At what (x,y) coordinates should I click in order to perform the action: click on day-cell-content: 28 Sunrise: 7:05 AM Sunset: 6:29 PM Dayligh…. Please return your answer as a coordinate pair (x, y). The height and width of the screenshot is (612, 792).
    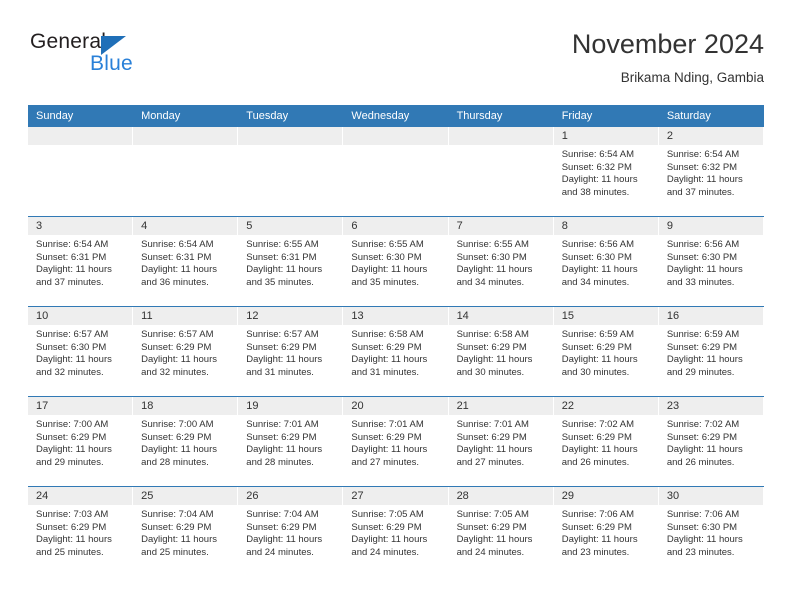
    Looking at the image, I should click on (501, 531).